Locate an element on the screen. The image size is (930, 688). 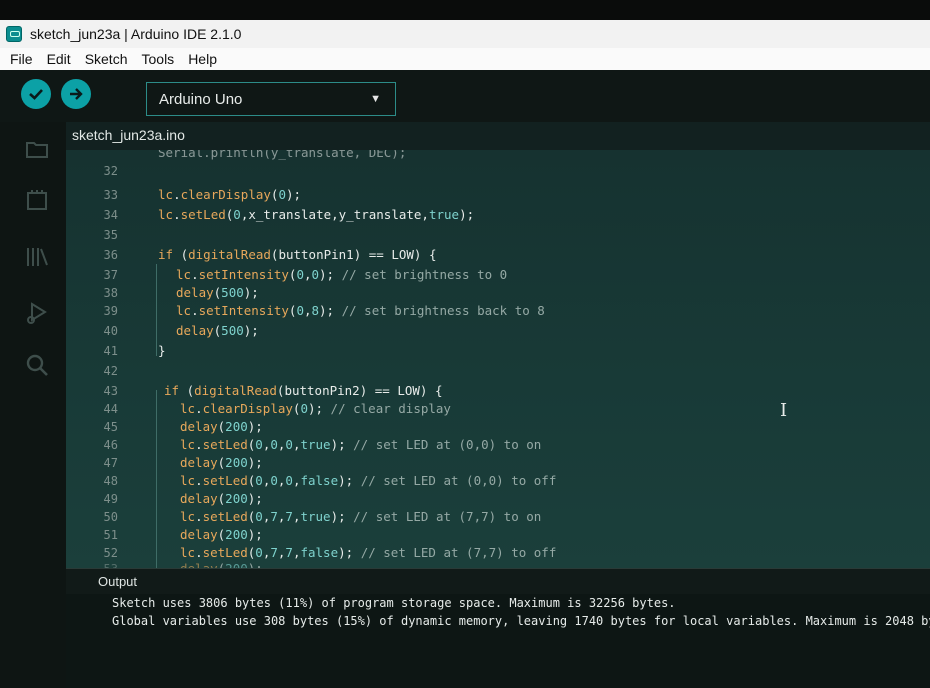
arrow-right-icon is located at coordinates (76, 94).